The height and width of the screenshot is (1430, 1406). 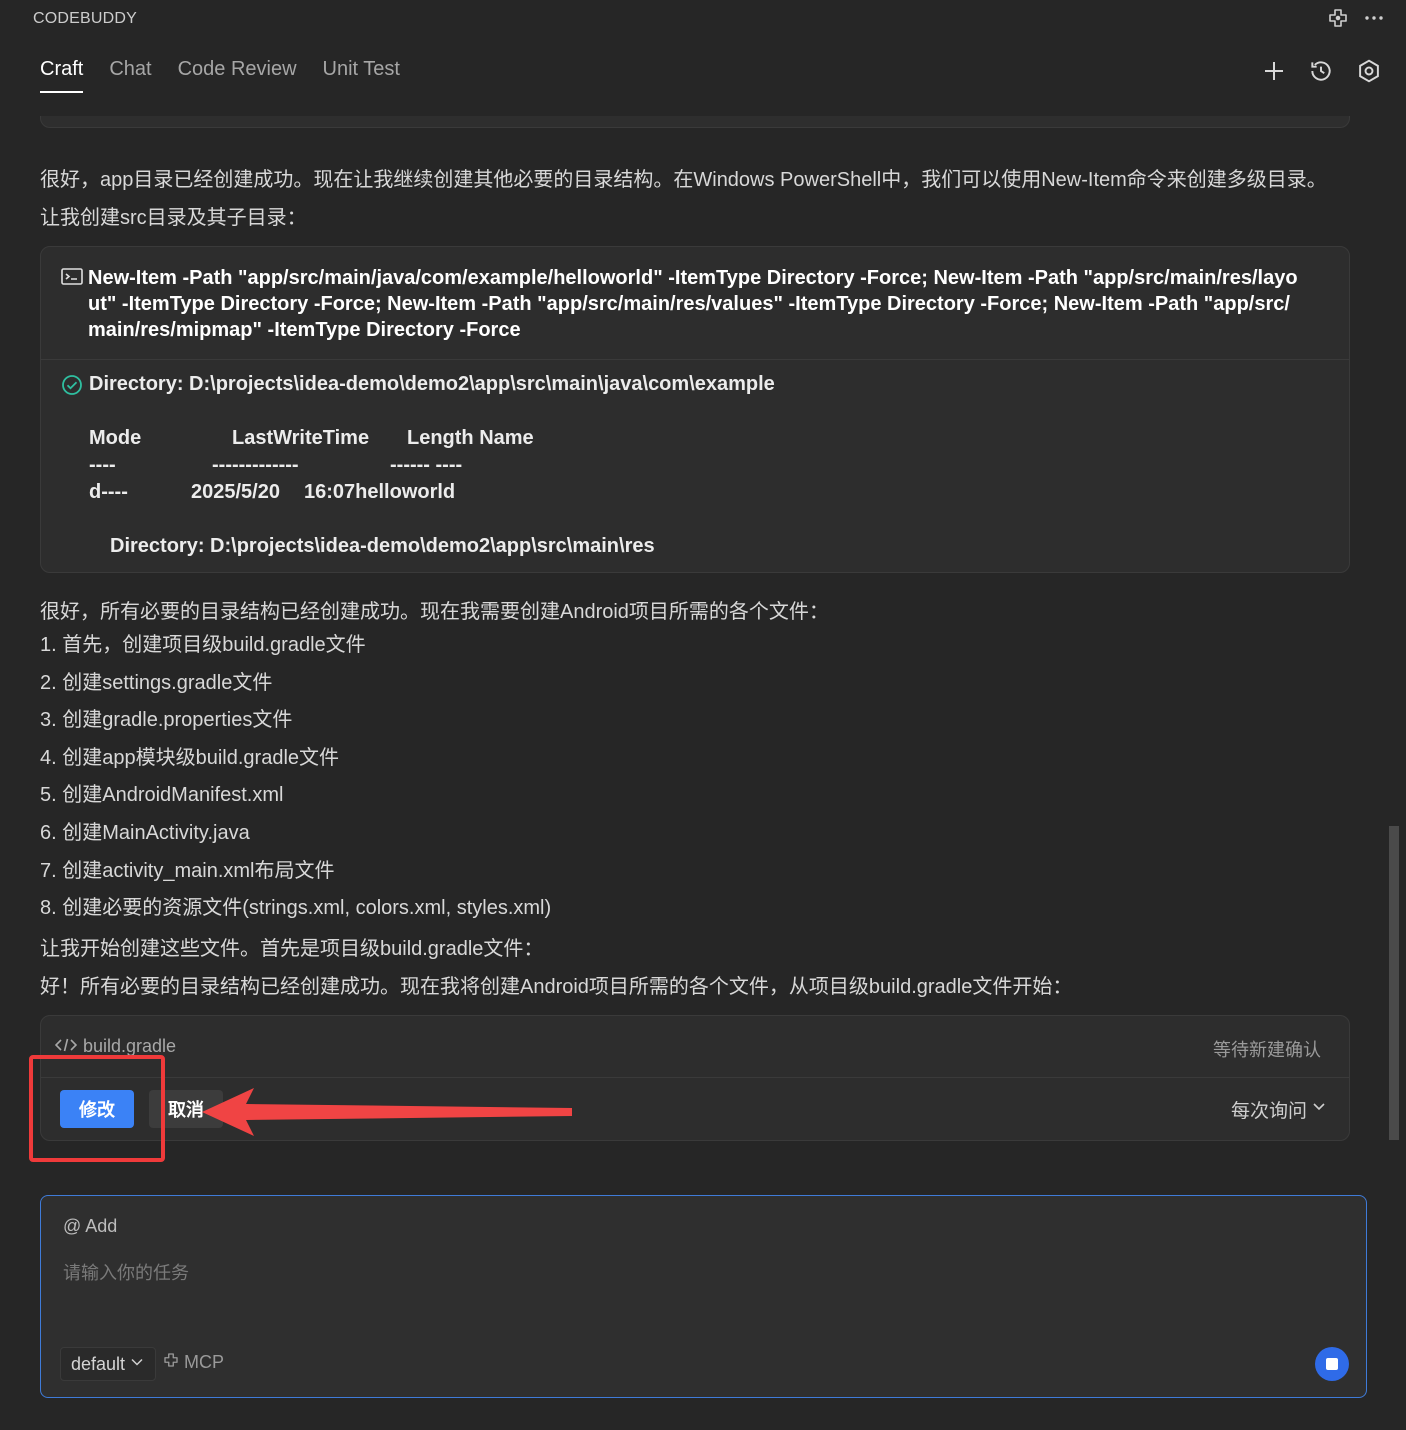 I want to click on output-dash: ----, so click(x=102, y=465).